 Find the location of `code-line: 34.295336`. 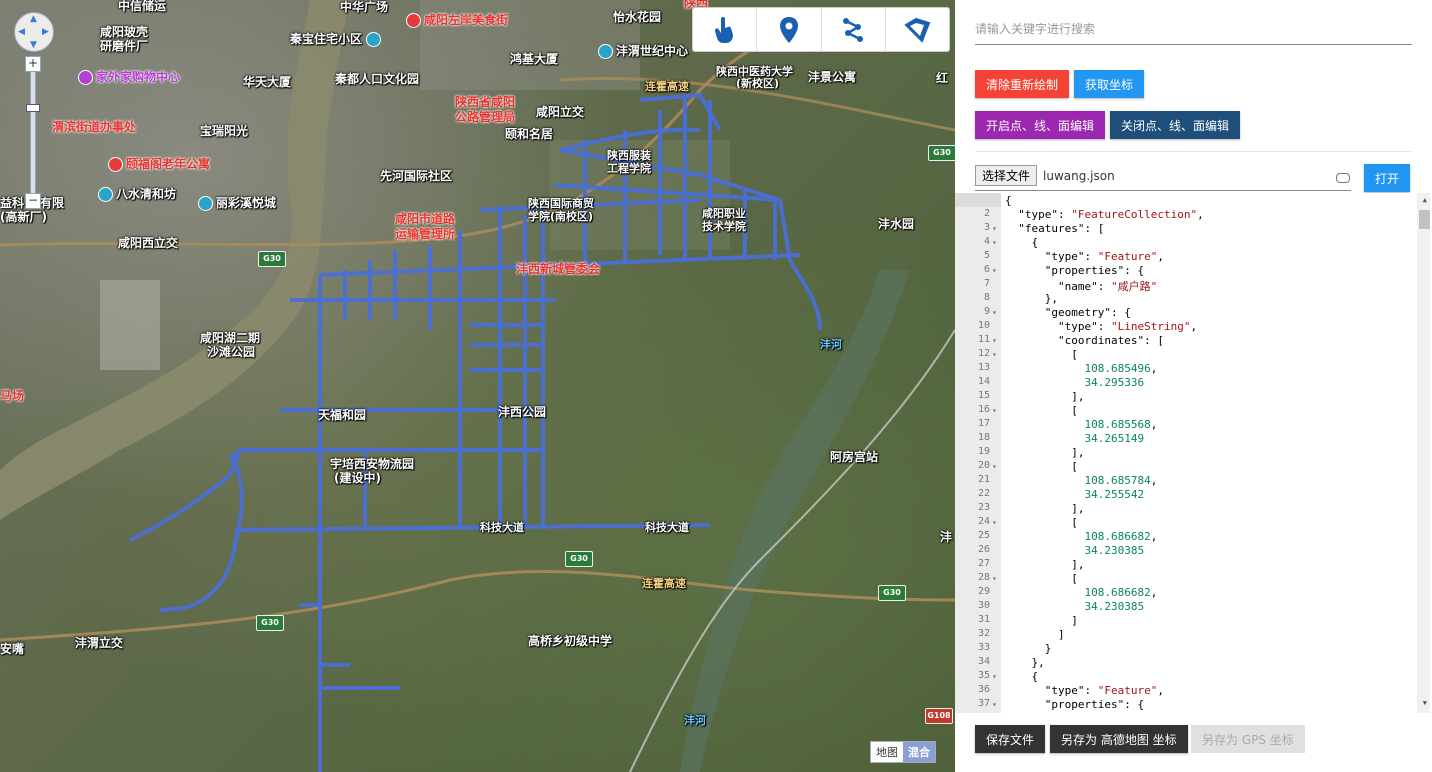

code-line: 34.295336 is located at coordinates (1074, 382).